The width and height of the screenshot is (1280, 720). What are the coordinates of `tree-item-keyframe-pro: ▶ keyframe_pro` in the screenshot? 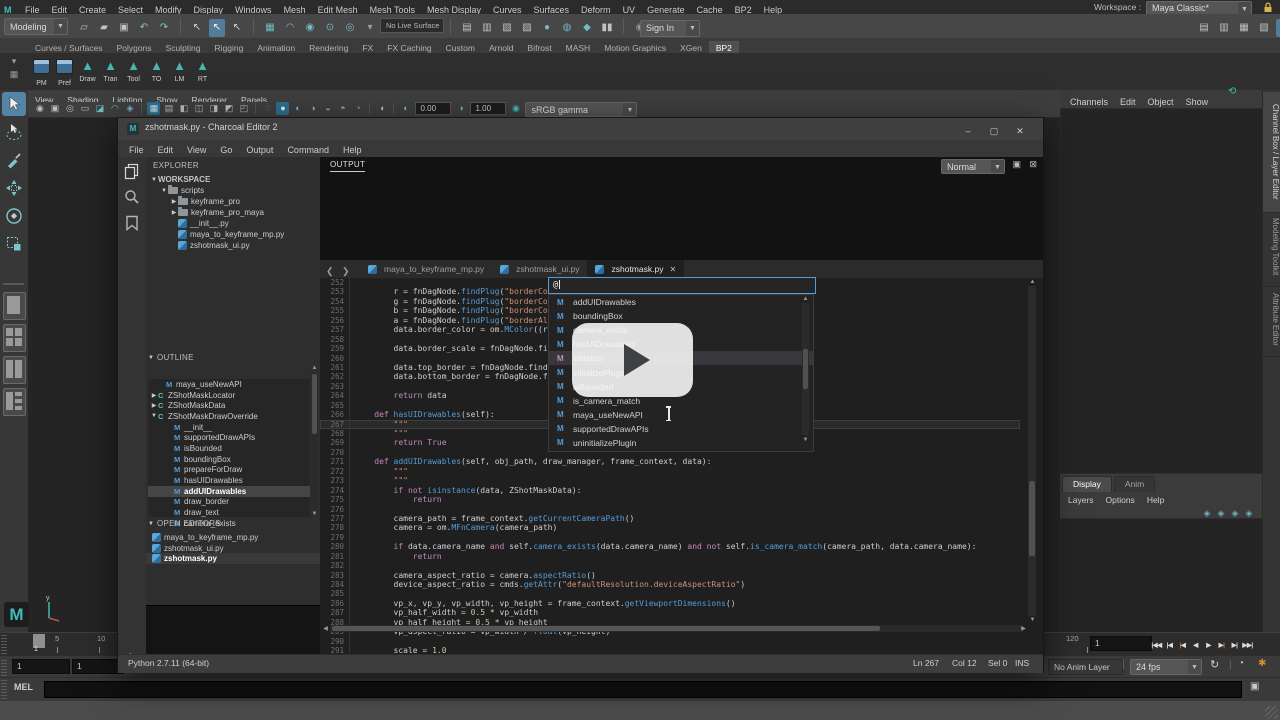 It's located at (233, 201).